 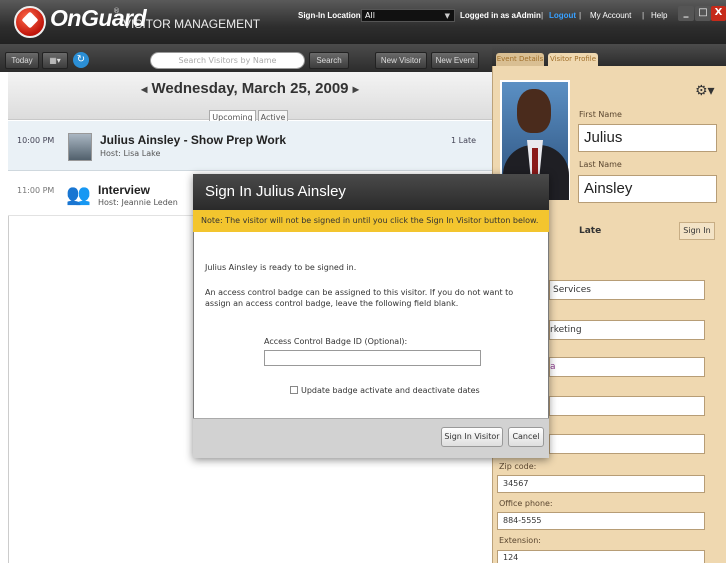 I want to click on calendar-icon: ▦▾, so click(x=55, y=60).